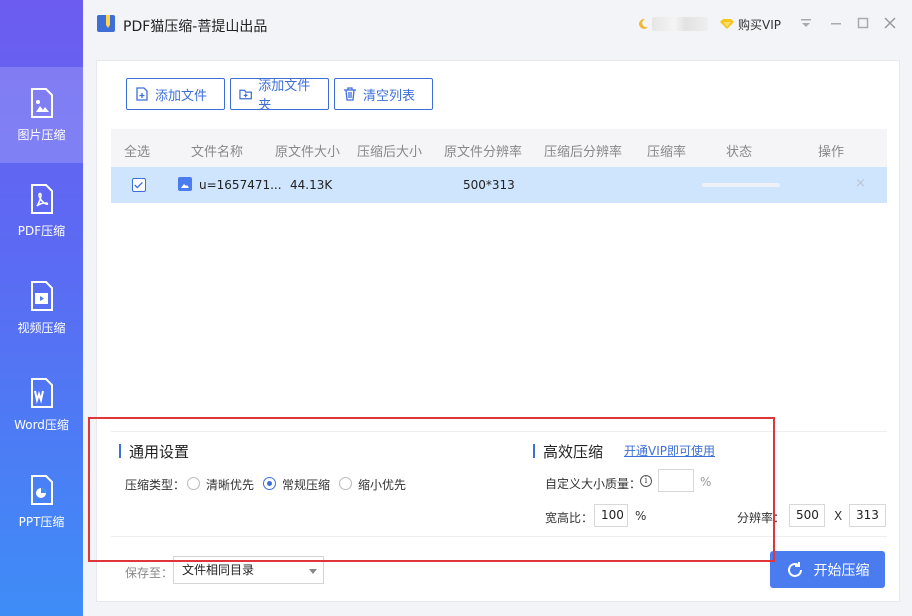  What do you see at coordinates (680, 24) in the screenshot?
I see `user-name-blurred` at bounding box center [680, 24].